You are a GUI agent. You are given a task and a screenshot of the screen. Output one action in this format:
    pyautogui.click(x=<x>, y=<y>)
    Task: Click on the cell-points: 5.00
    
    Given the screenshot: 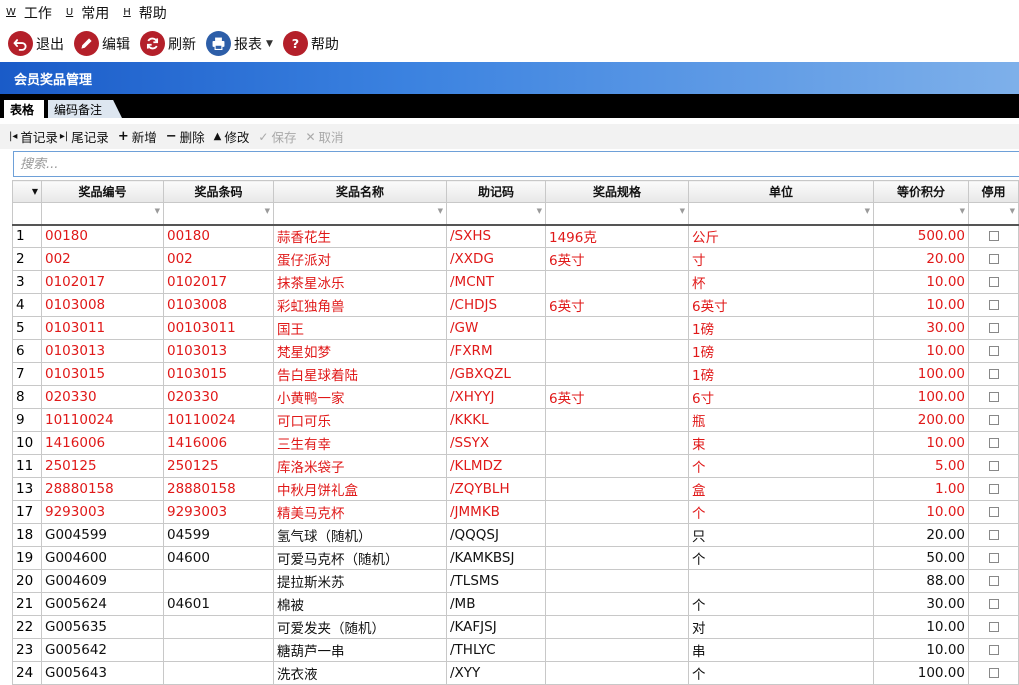 What is the action you would take?
    pyautogui.click(x=921, y=466)
    